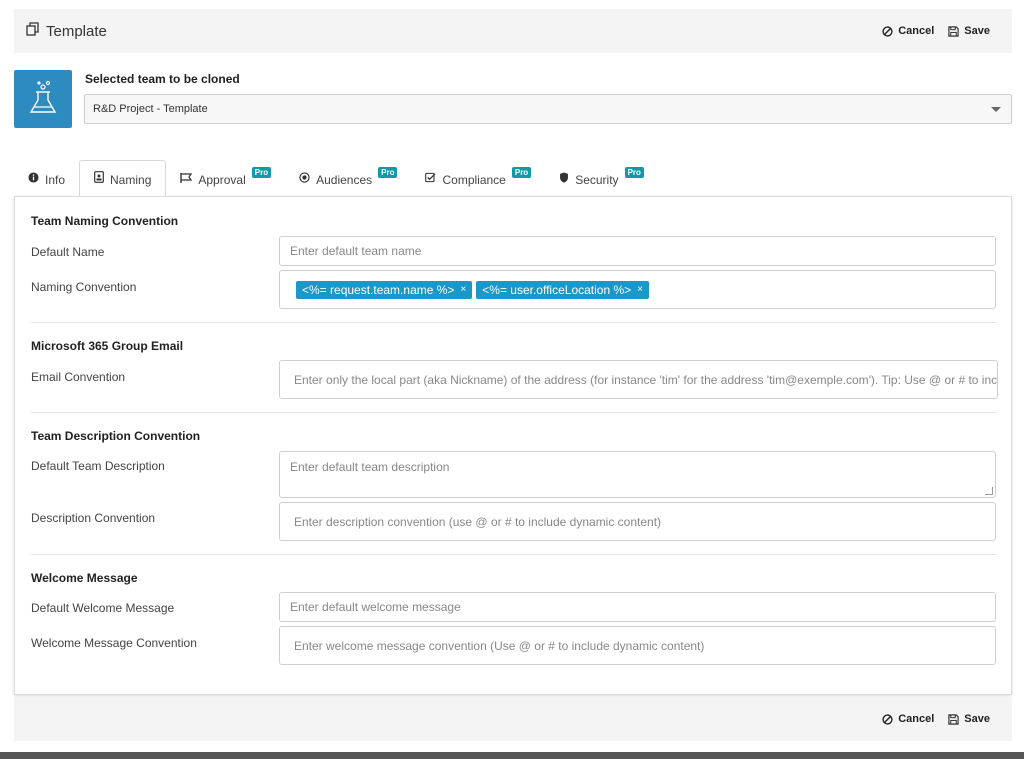 This screenshot has width=1024, height=759. I want to click on flask-icon, so click(43, 99).